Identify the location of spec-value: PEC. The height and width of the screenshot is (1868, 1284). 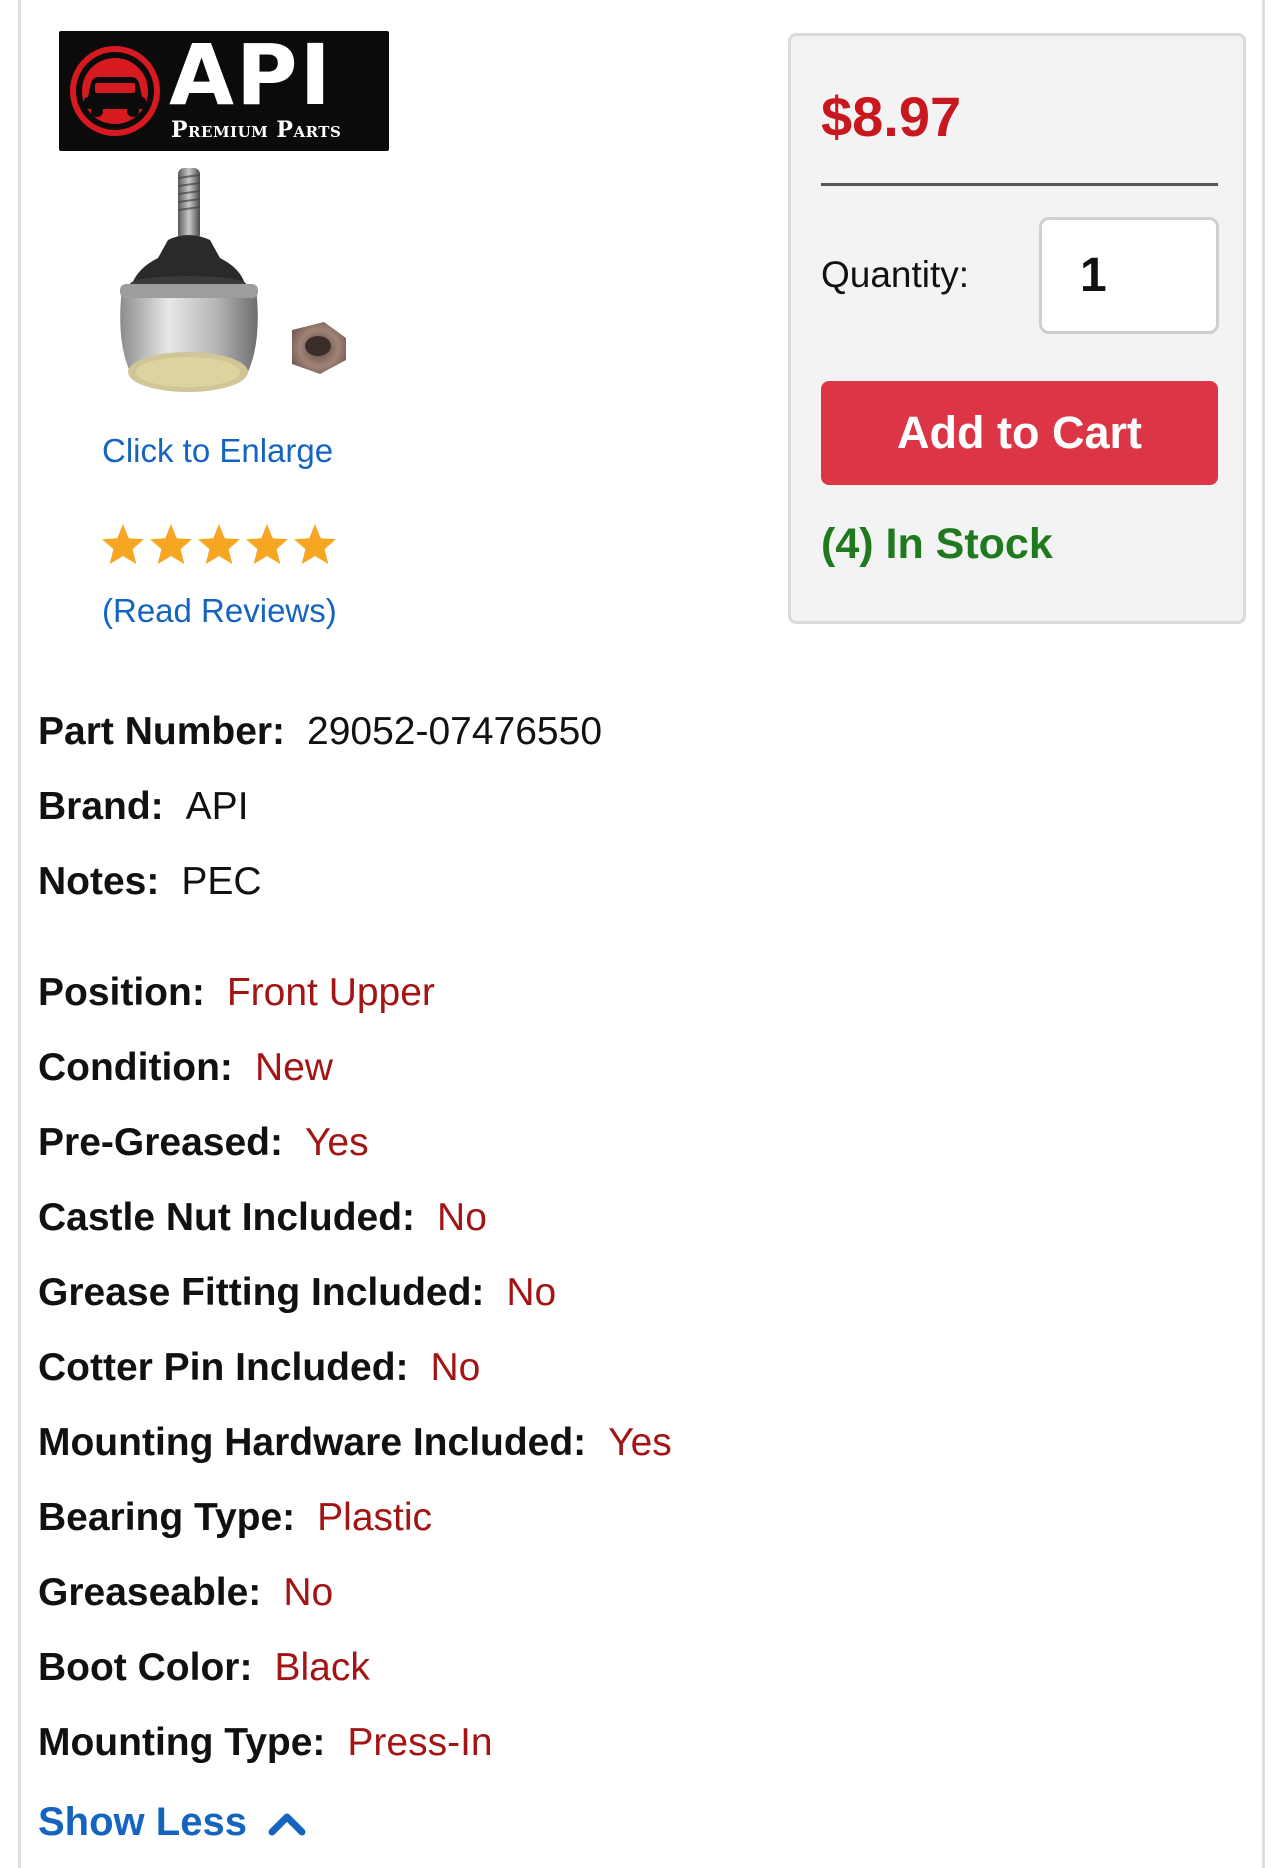
(221, 881).